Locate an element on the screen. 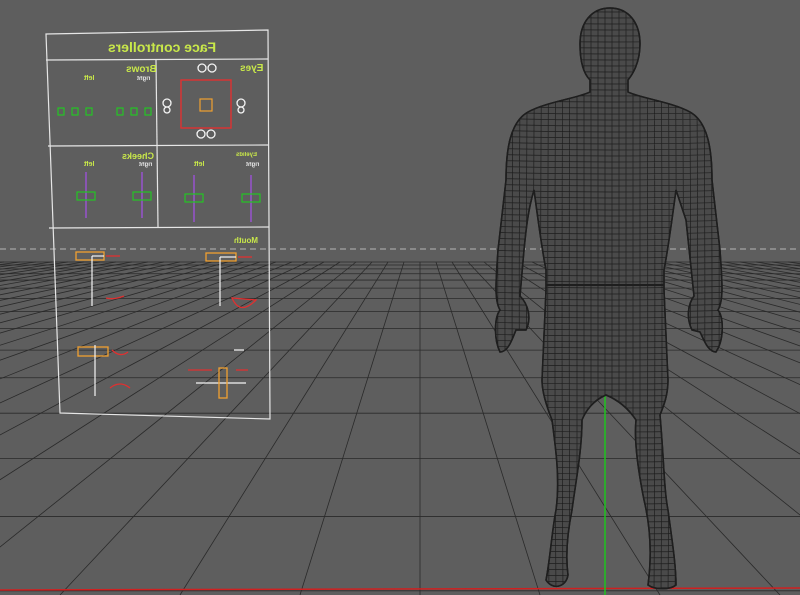  cheeks-label: Cheeks is located at coordinates (138, 156).